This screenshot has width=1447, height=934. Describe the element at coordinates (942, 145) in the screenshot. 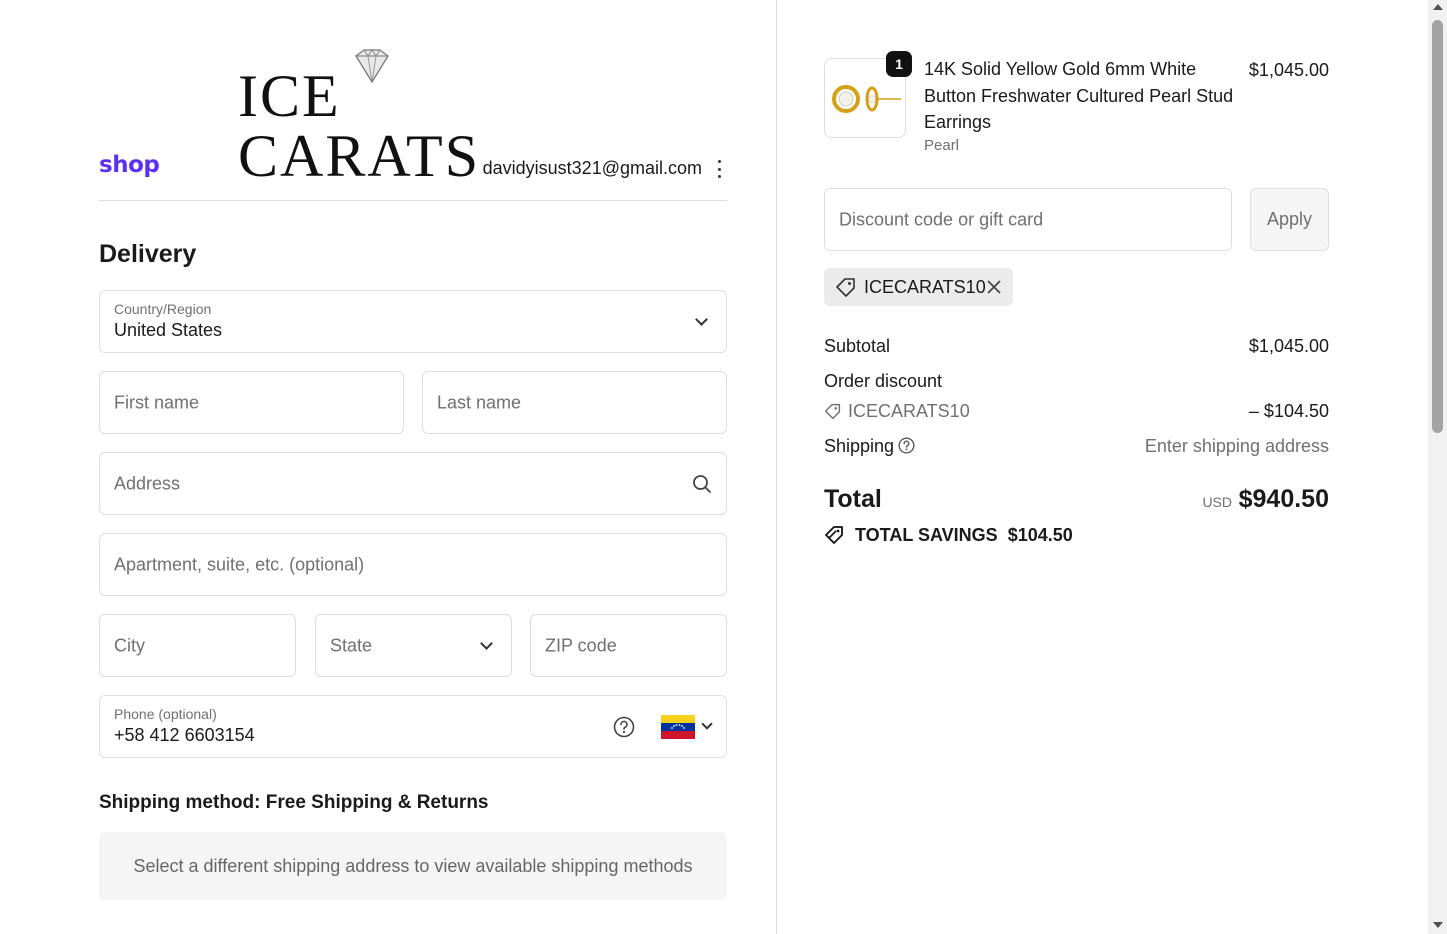

I see `product-variant: Pearl` at that location.